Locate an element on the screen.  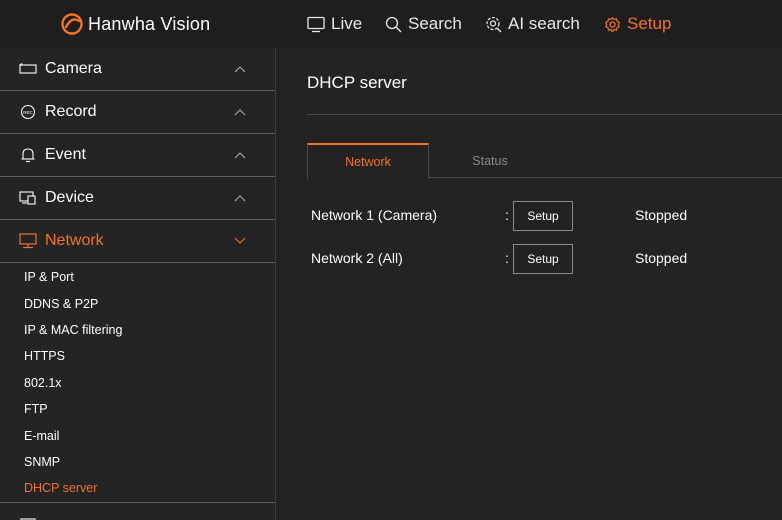
sidebar-menu-record: REC Record is located at coordinates (137, 112).